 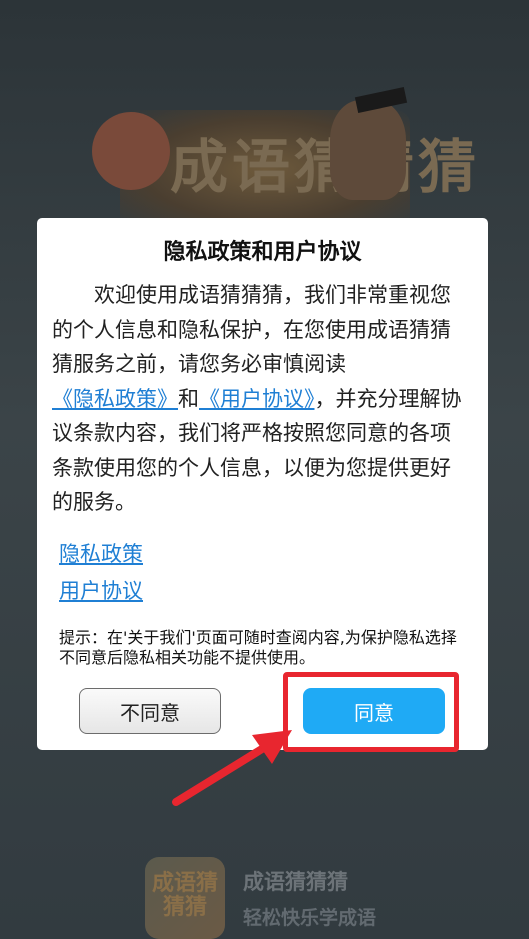 I want to click on red-arrow-icon, so click(x=232, y=768).